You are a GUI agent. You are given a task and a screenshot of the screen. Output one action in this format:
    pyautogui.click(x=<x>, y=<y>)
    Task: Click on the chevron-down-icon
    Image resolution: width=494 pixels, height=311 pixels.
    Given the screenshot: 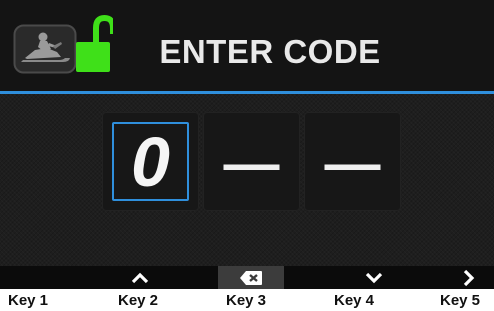 What is the action you would take?
    pyautogui.click(x=374, y=277)
    